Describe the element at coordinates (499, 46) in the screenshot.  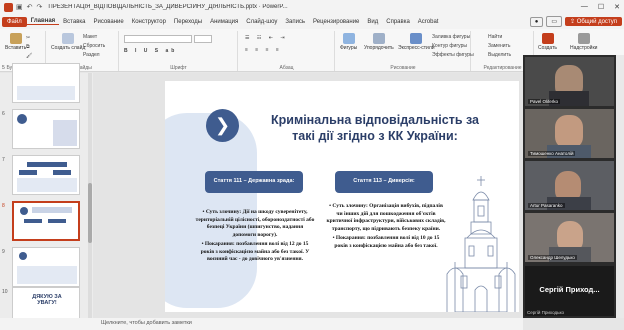
I see `replace-button: Заменить` at that location.